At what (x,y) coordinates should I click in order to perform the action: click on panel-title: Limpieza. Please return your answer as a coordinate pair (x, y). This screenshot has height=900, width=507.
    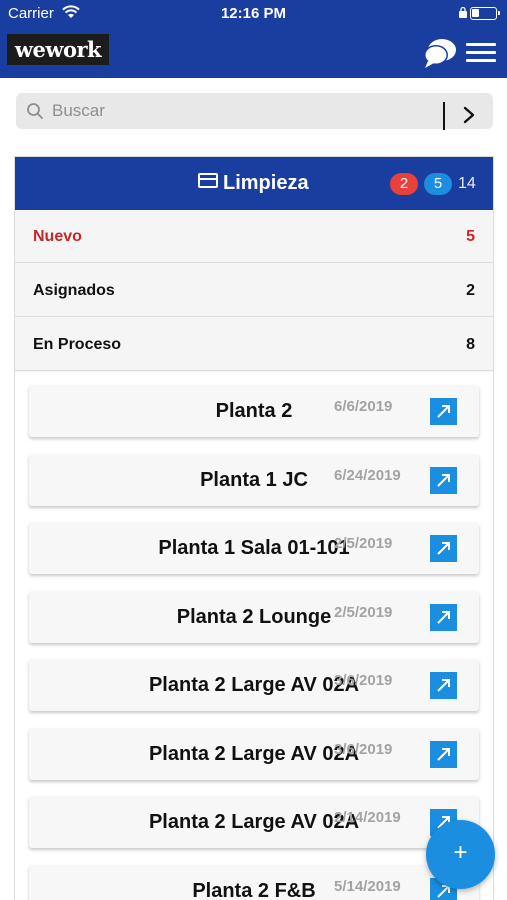
    Looking at the image, I should click on (266, 183).